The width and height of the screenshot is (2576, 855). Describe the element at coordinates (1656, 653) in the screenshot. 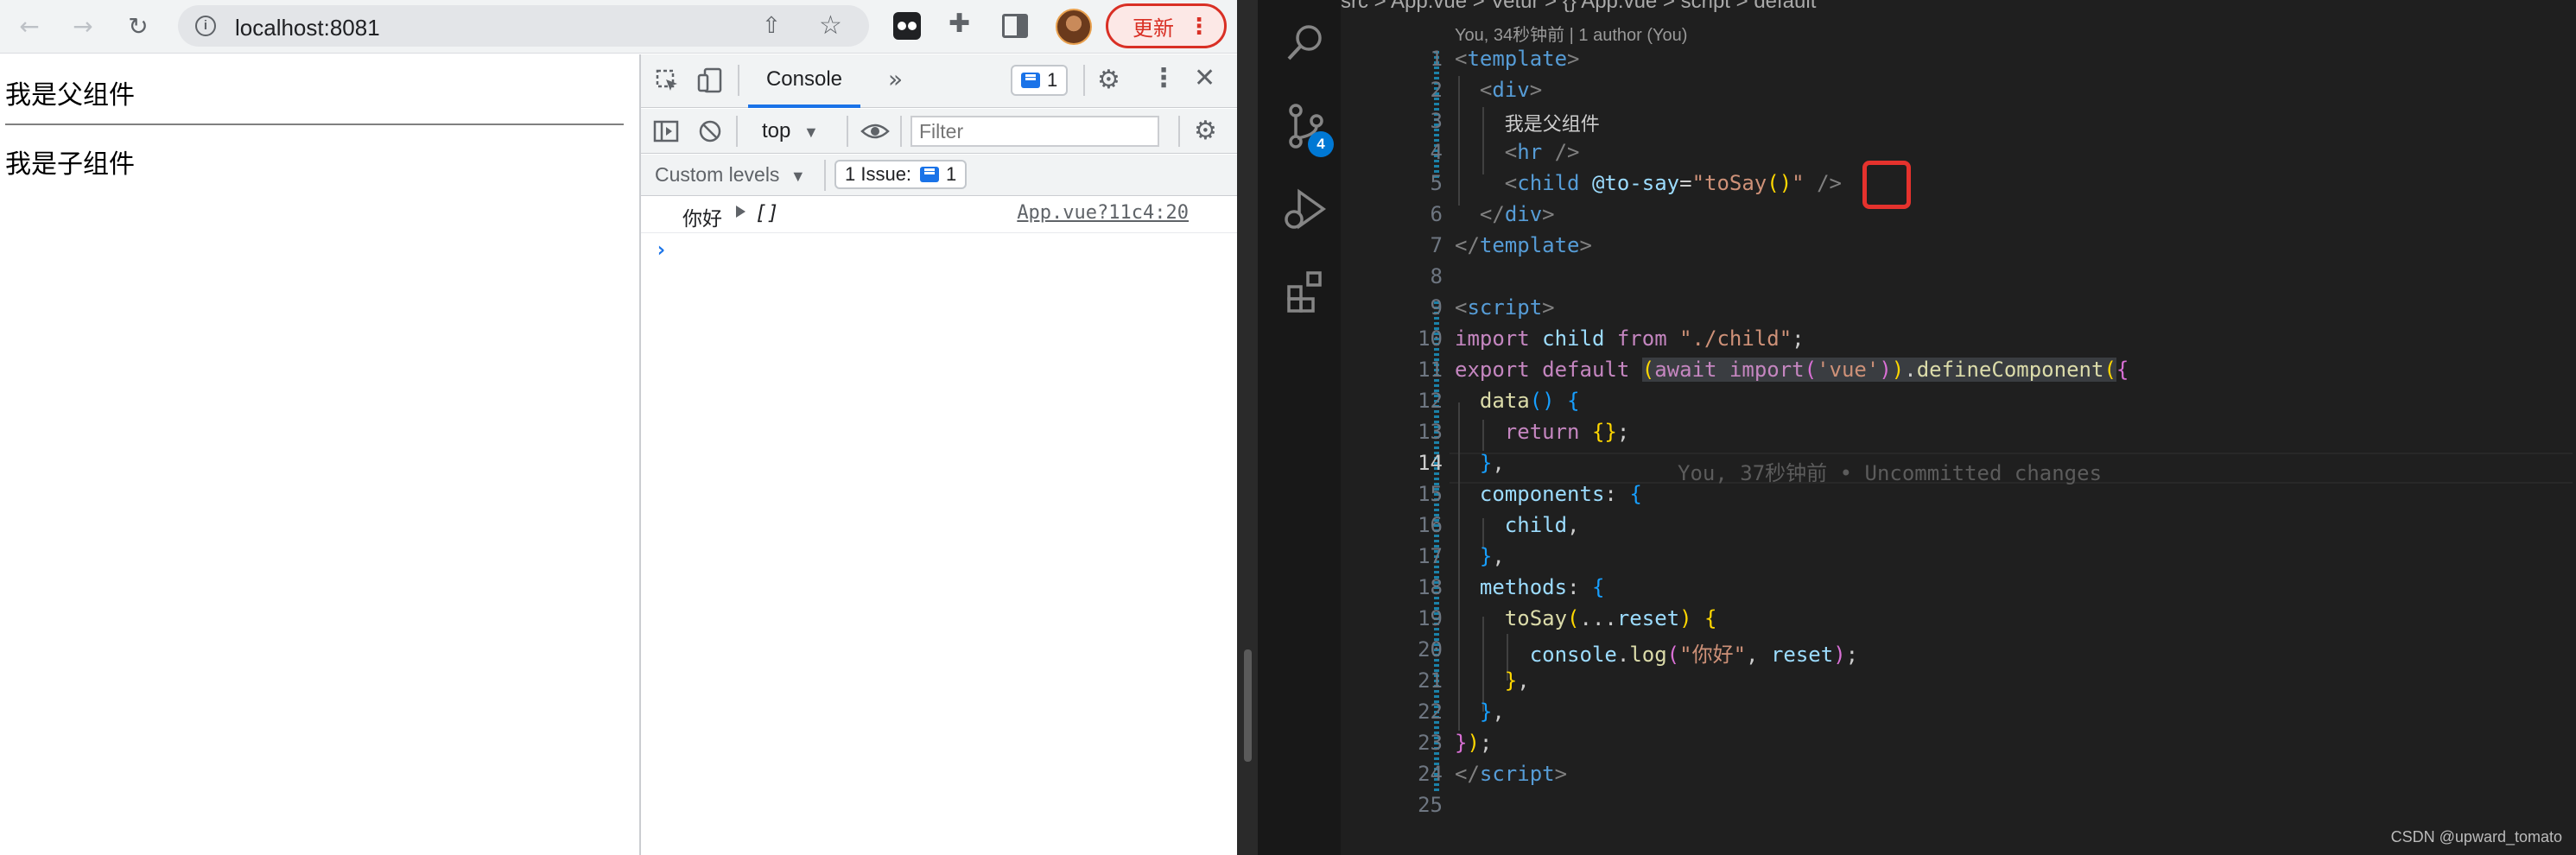

I see `code-line: console.log("你好", reset);` at that location.